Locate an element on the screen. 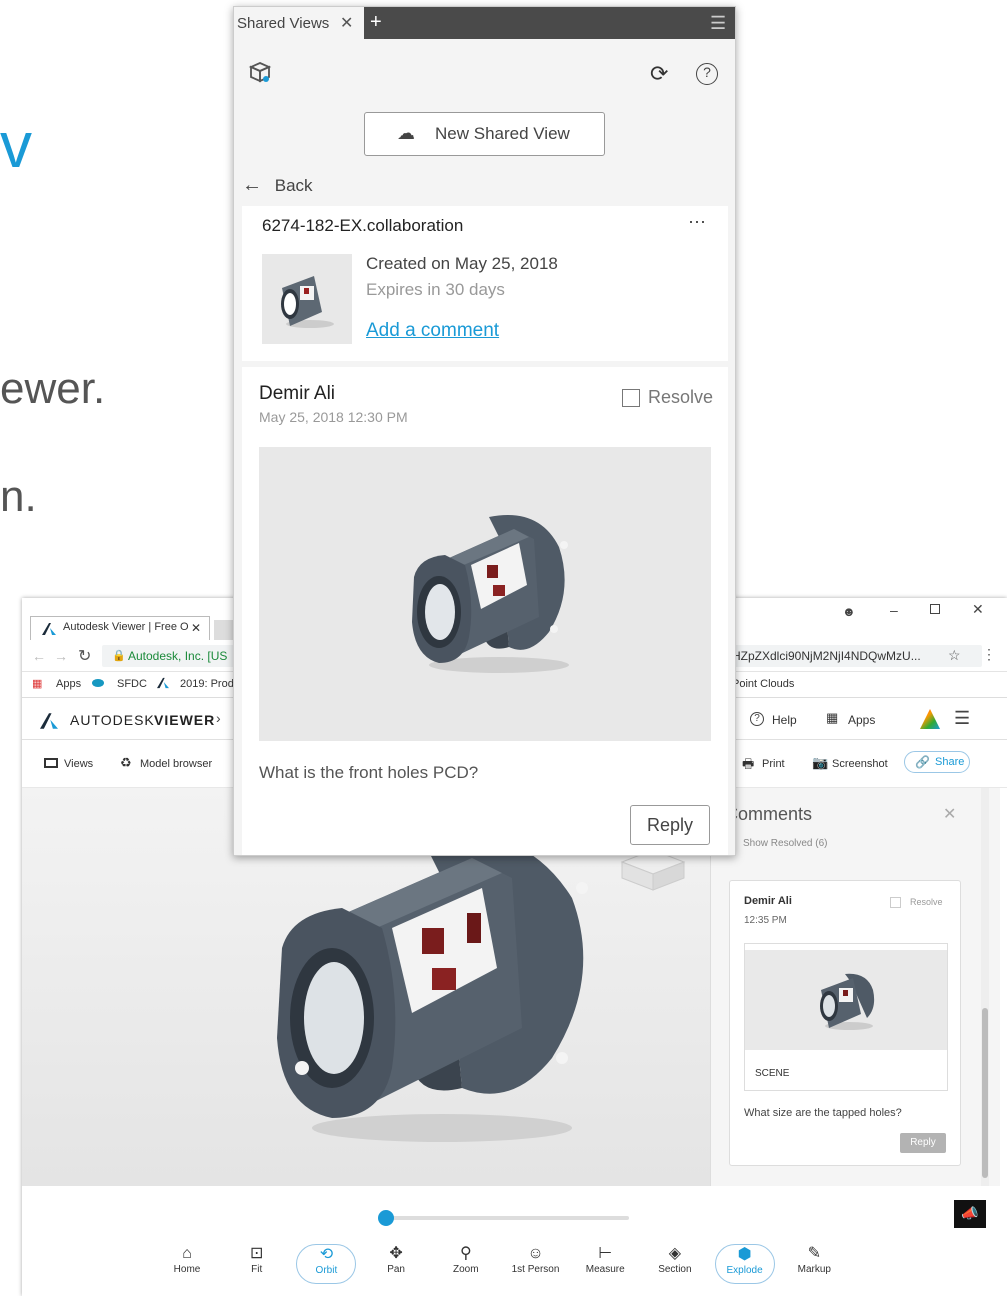 The height and width of the screenshot is (1296, 1007). autodesk-logo-icon is located at coordinates (49, 721).